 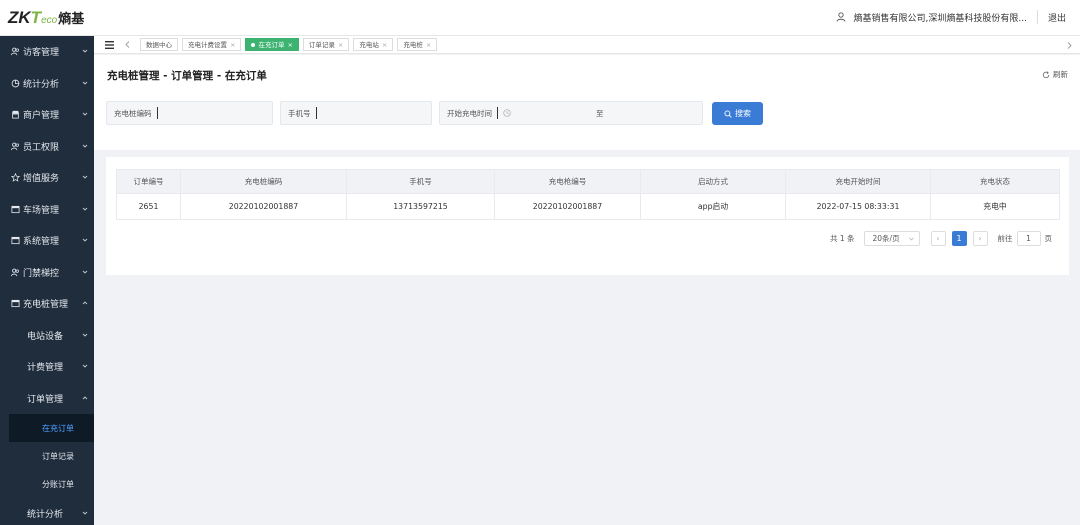 I want to click on top-header: ZK Teco 熵基 熵基销售有限公司,深圳熵基科技股份有限... 退出, so click(x=540, y=18).